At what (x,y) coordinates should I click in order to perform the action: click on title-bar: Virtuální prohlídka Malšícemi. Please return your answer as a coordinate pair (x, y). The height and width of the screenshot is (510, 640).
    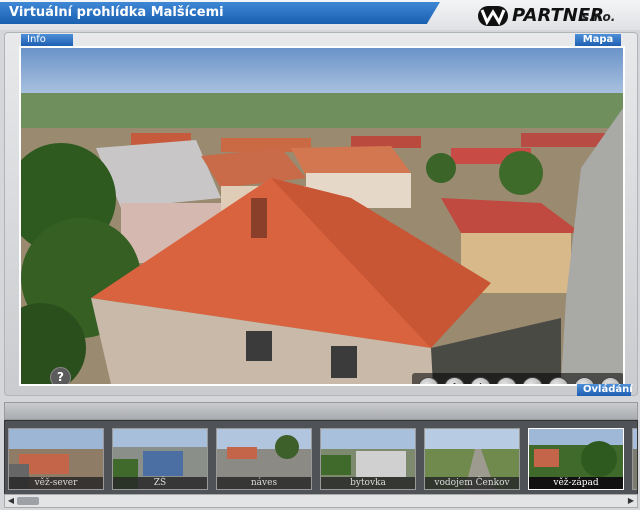
    Looking at the image, I should click on (220, 13).